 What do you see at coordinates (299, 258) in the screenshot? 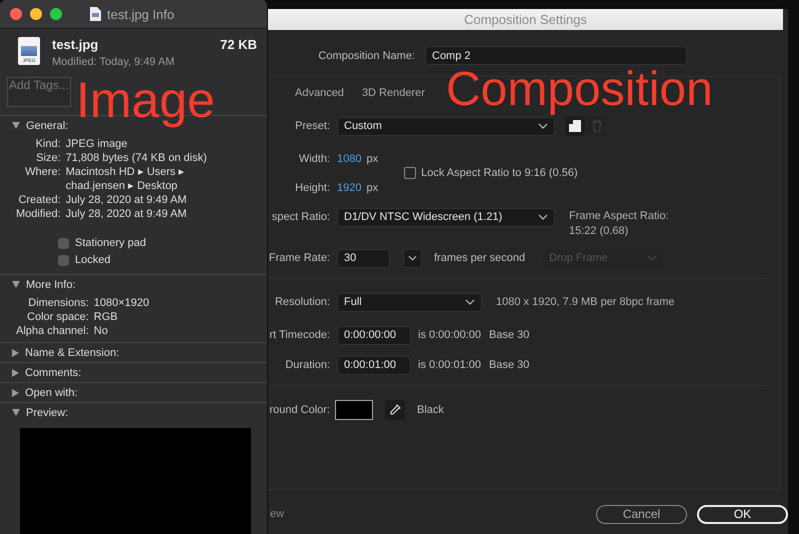
I see `field-label: Frame Rate:` at bounding box center [299, 258].